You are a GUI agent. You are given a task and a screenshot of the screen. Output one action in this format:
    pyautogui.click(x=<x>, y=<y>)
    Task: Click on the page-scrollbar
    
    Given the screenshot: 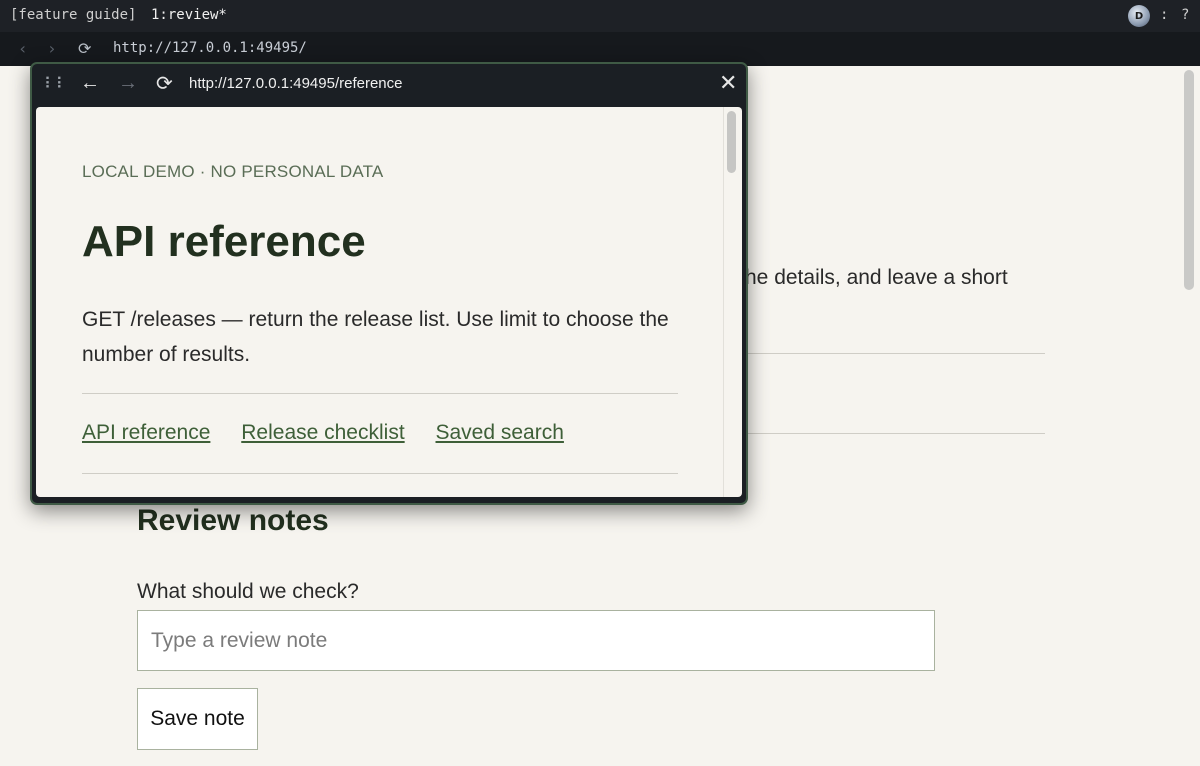 What is the action you would take?
    pyautogui.click(x=1189, y=180)
    